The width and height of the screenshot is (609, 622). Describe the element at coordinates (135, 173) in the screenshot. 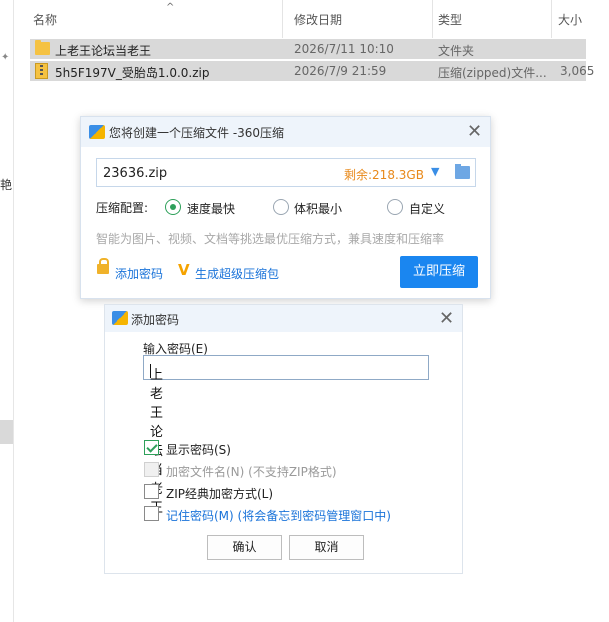

I see `archive-filename: 23636.zip` at that location.